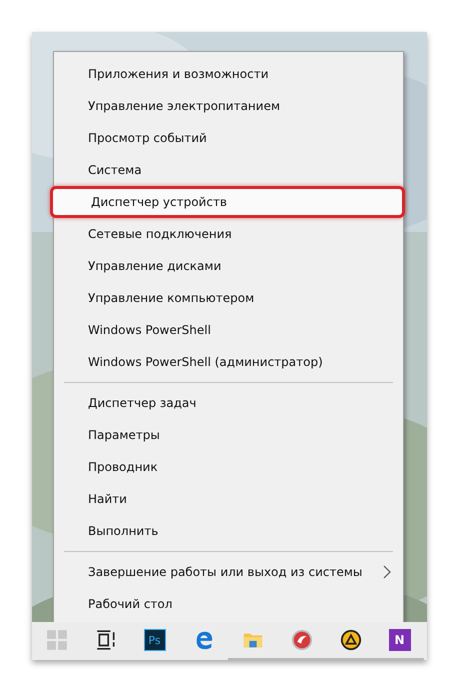  What do you see at coordinates (228, 266) in the screenshot?
I see `menu-item: Управление дисками` at bounding box center [228, 266].